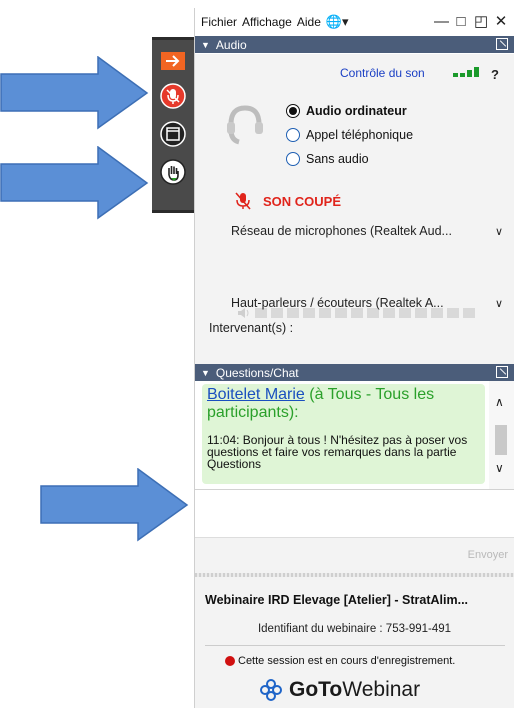  I want to click on radio-no-audio: Sans audio, so click(327, 159).